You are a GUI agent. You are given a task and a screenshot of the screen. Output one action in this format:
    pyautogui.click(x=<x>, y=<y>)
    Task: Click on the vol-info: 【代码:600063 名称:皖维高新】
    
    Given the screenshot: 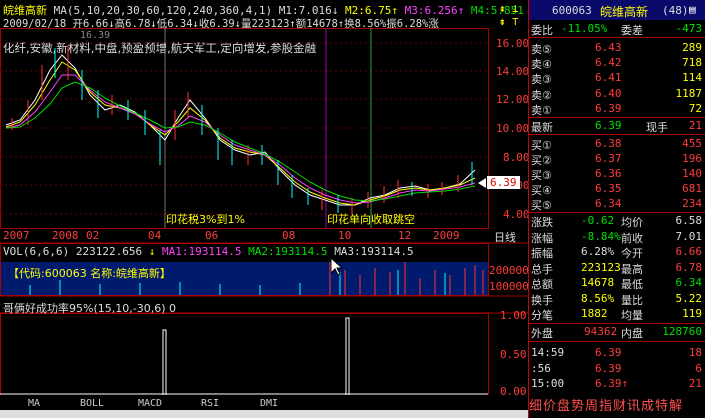 What is the action you would take?
    pyautogui.click(x=89, y=273)
    